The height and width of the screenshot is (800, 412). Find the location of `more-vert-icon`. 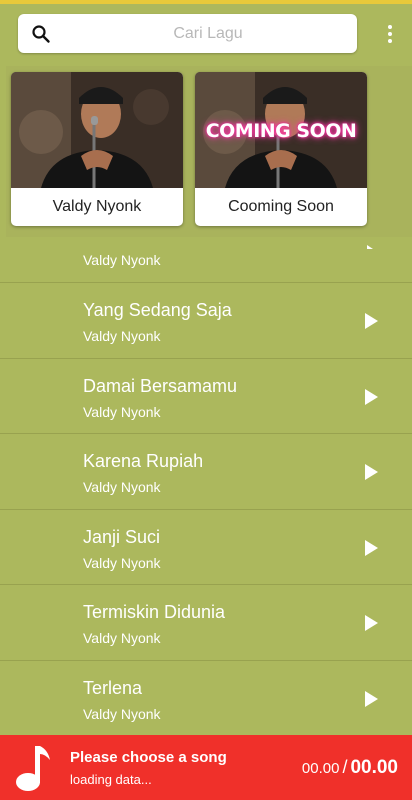

more-vert-icon is located at coordinates (390, 35).